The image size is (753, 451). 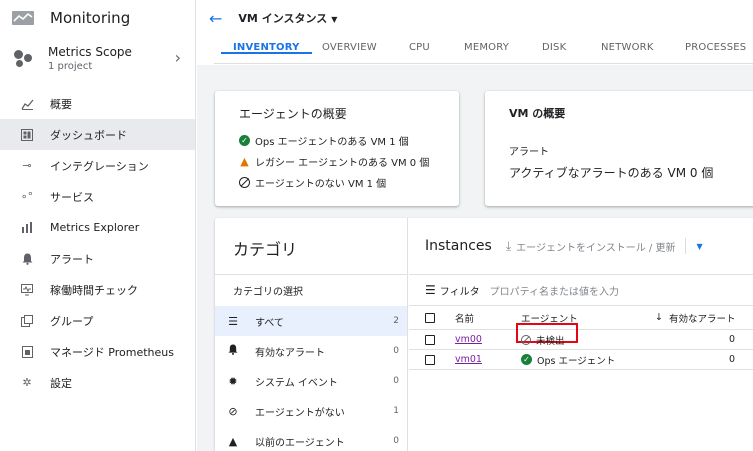 What do you see at coordinates (702, 318) in the screenshot?
I see `column-header-alerts: 有効なアラート` at bounding box center [702, 318].